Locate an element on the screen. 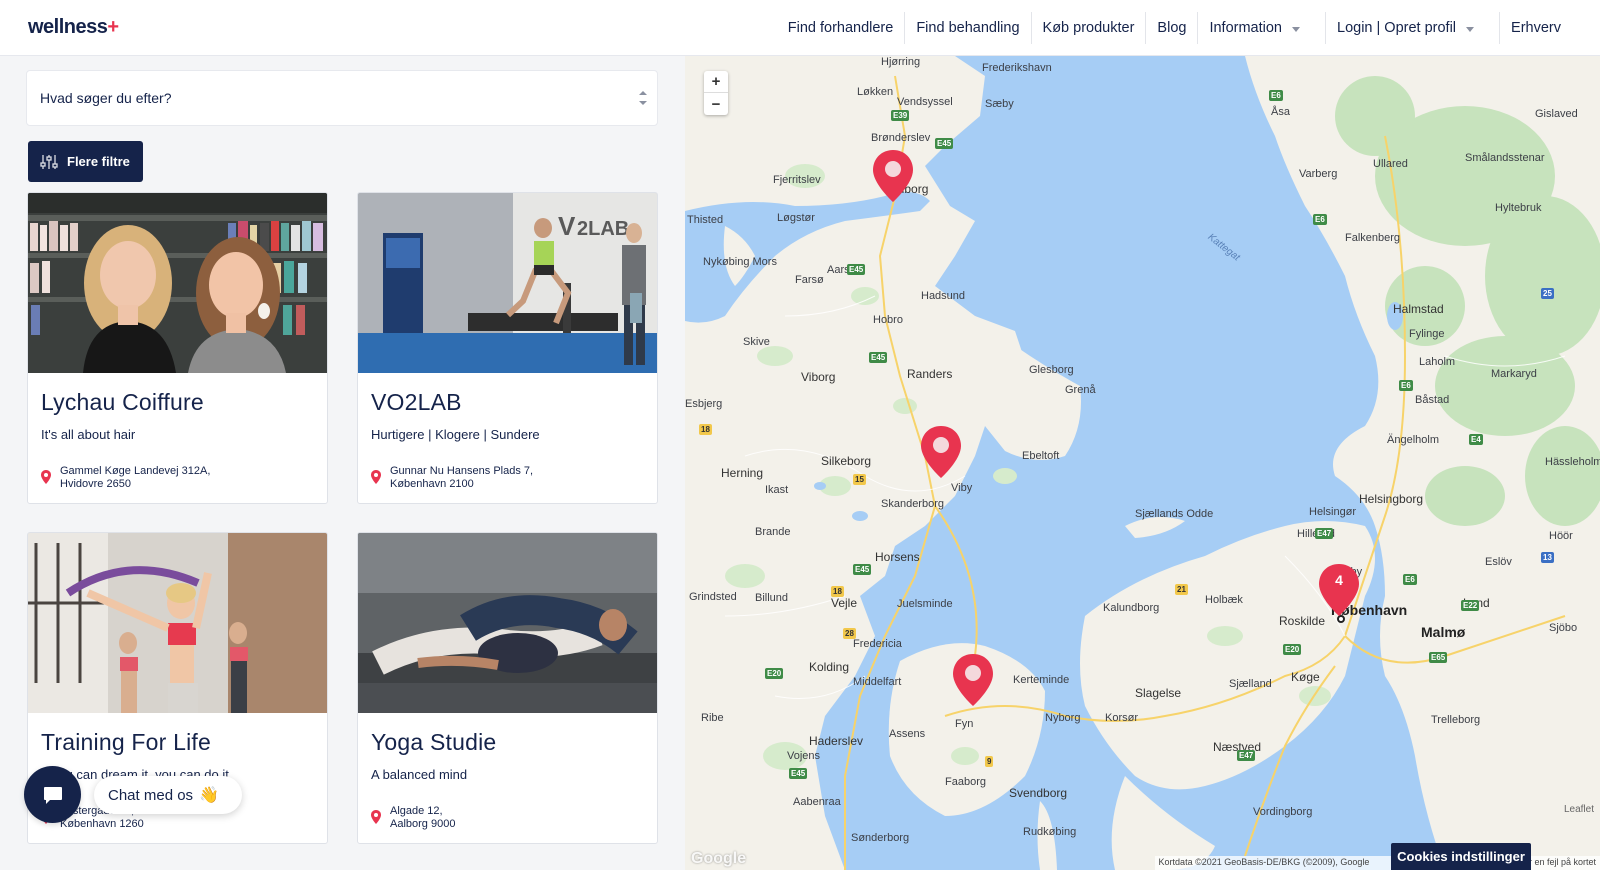 The height and width of the screenshot is (870, 1600). map-label: Glesborg is located at coordinates (1051, 370).